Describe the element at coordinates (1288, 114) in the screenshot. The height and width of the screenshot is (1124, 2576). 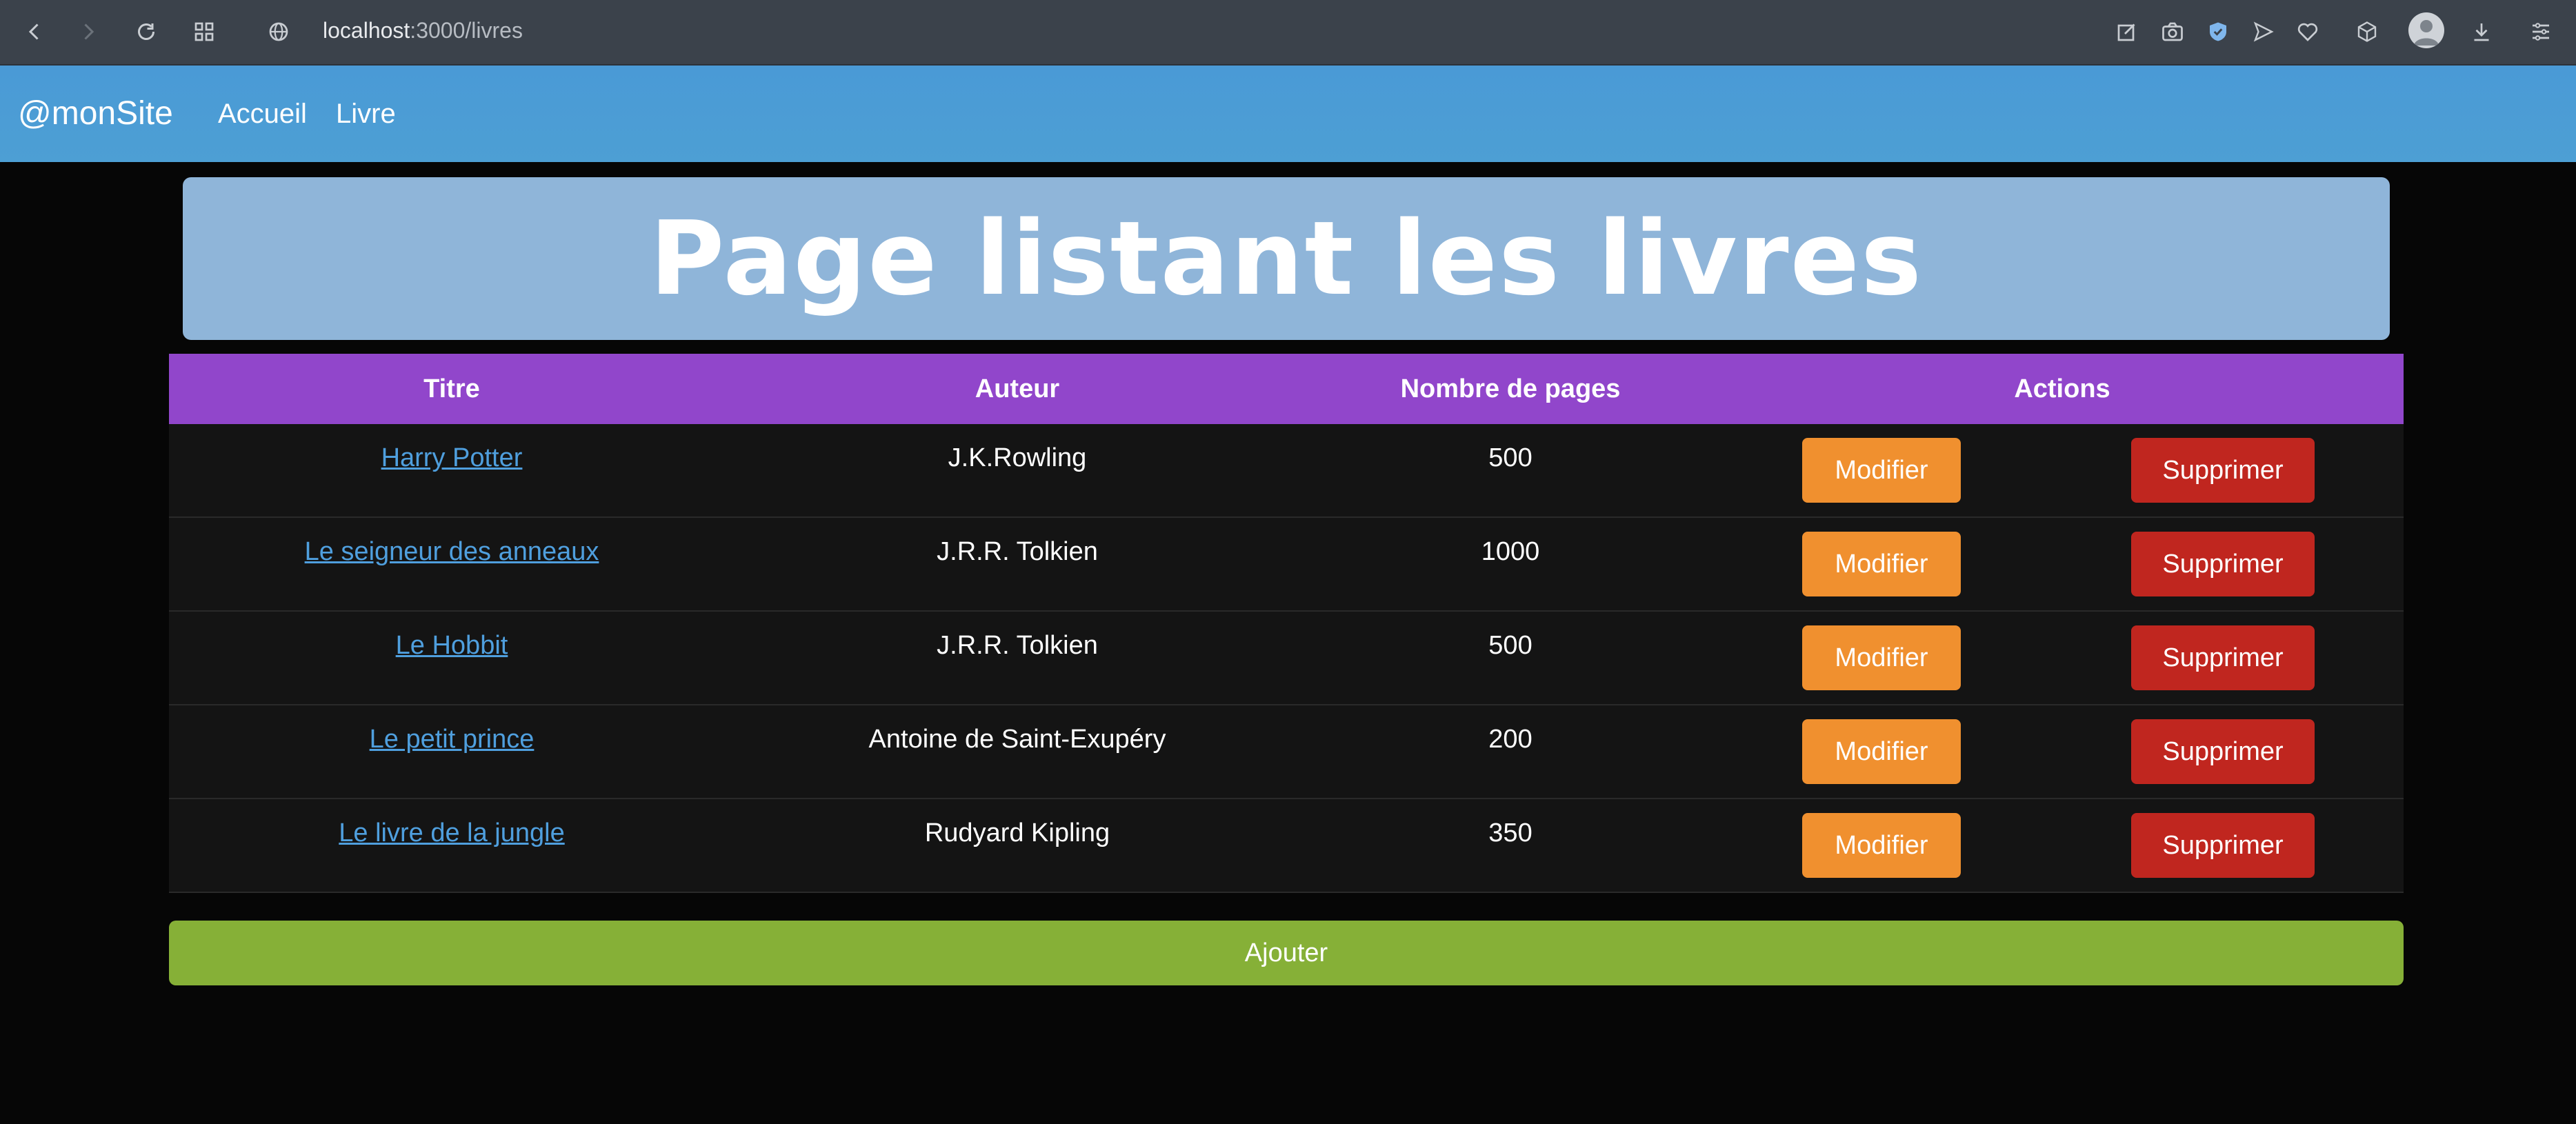
I see `site-navbar: @monSite Accueil Livre` at that location.